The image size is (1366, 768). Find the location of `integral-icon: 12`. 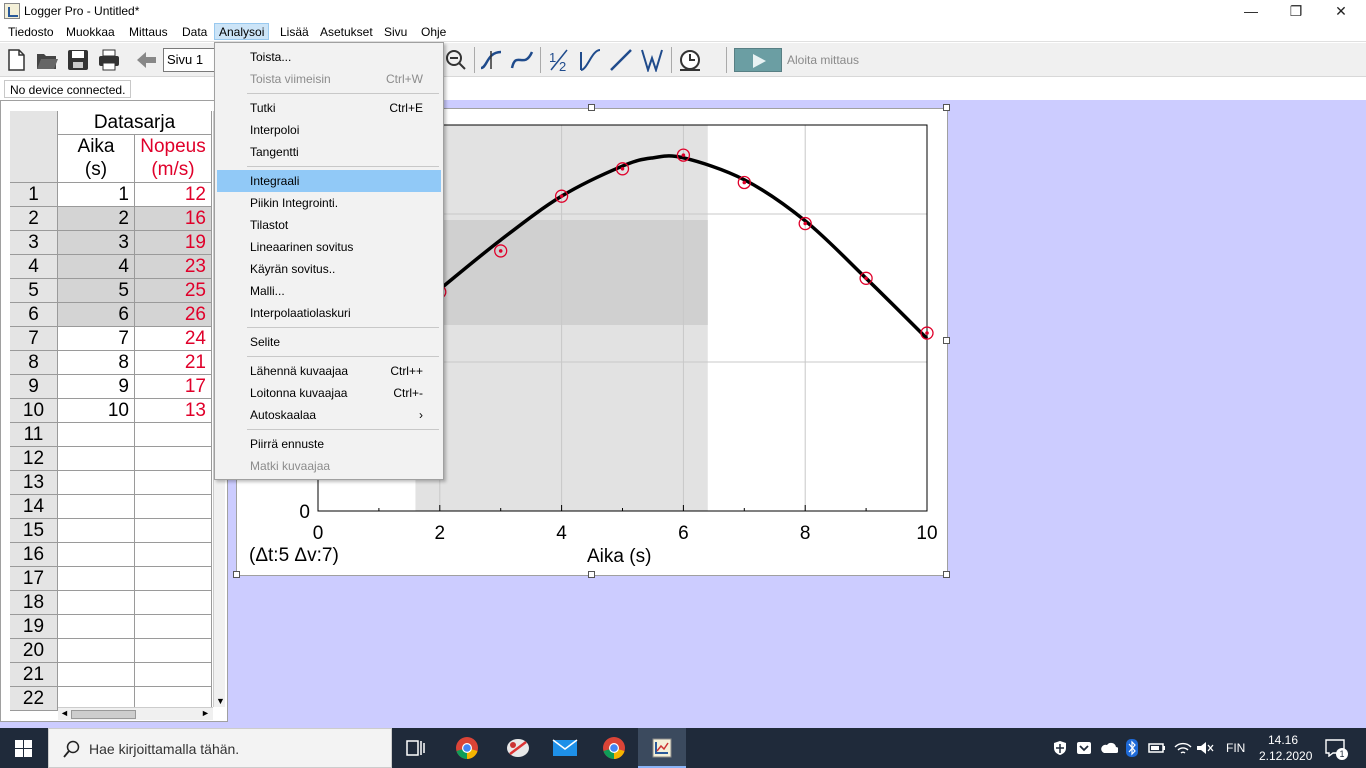

integral-icon: 12 is located at coordinates (559, 60).